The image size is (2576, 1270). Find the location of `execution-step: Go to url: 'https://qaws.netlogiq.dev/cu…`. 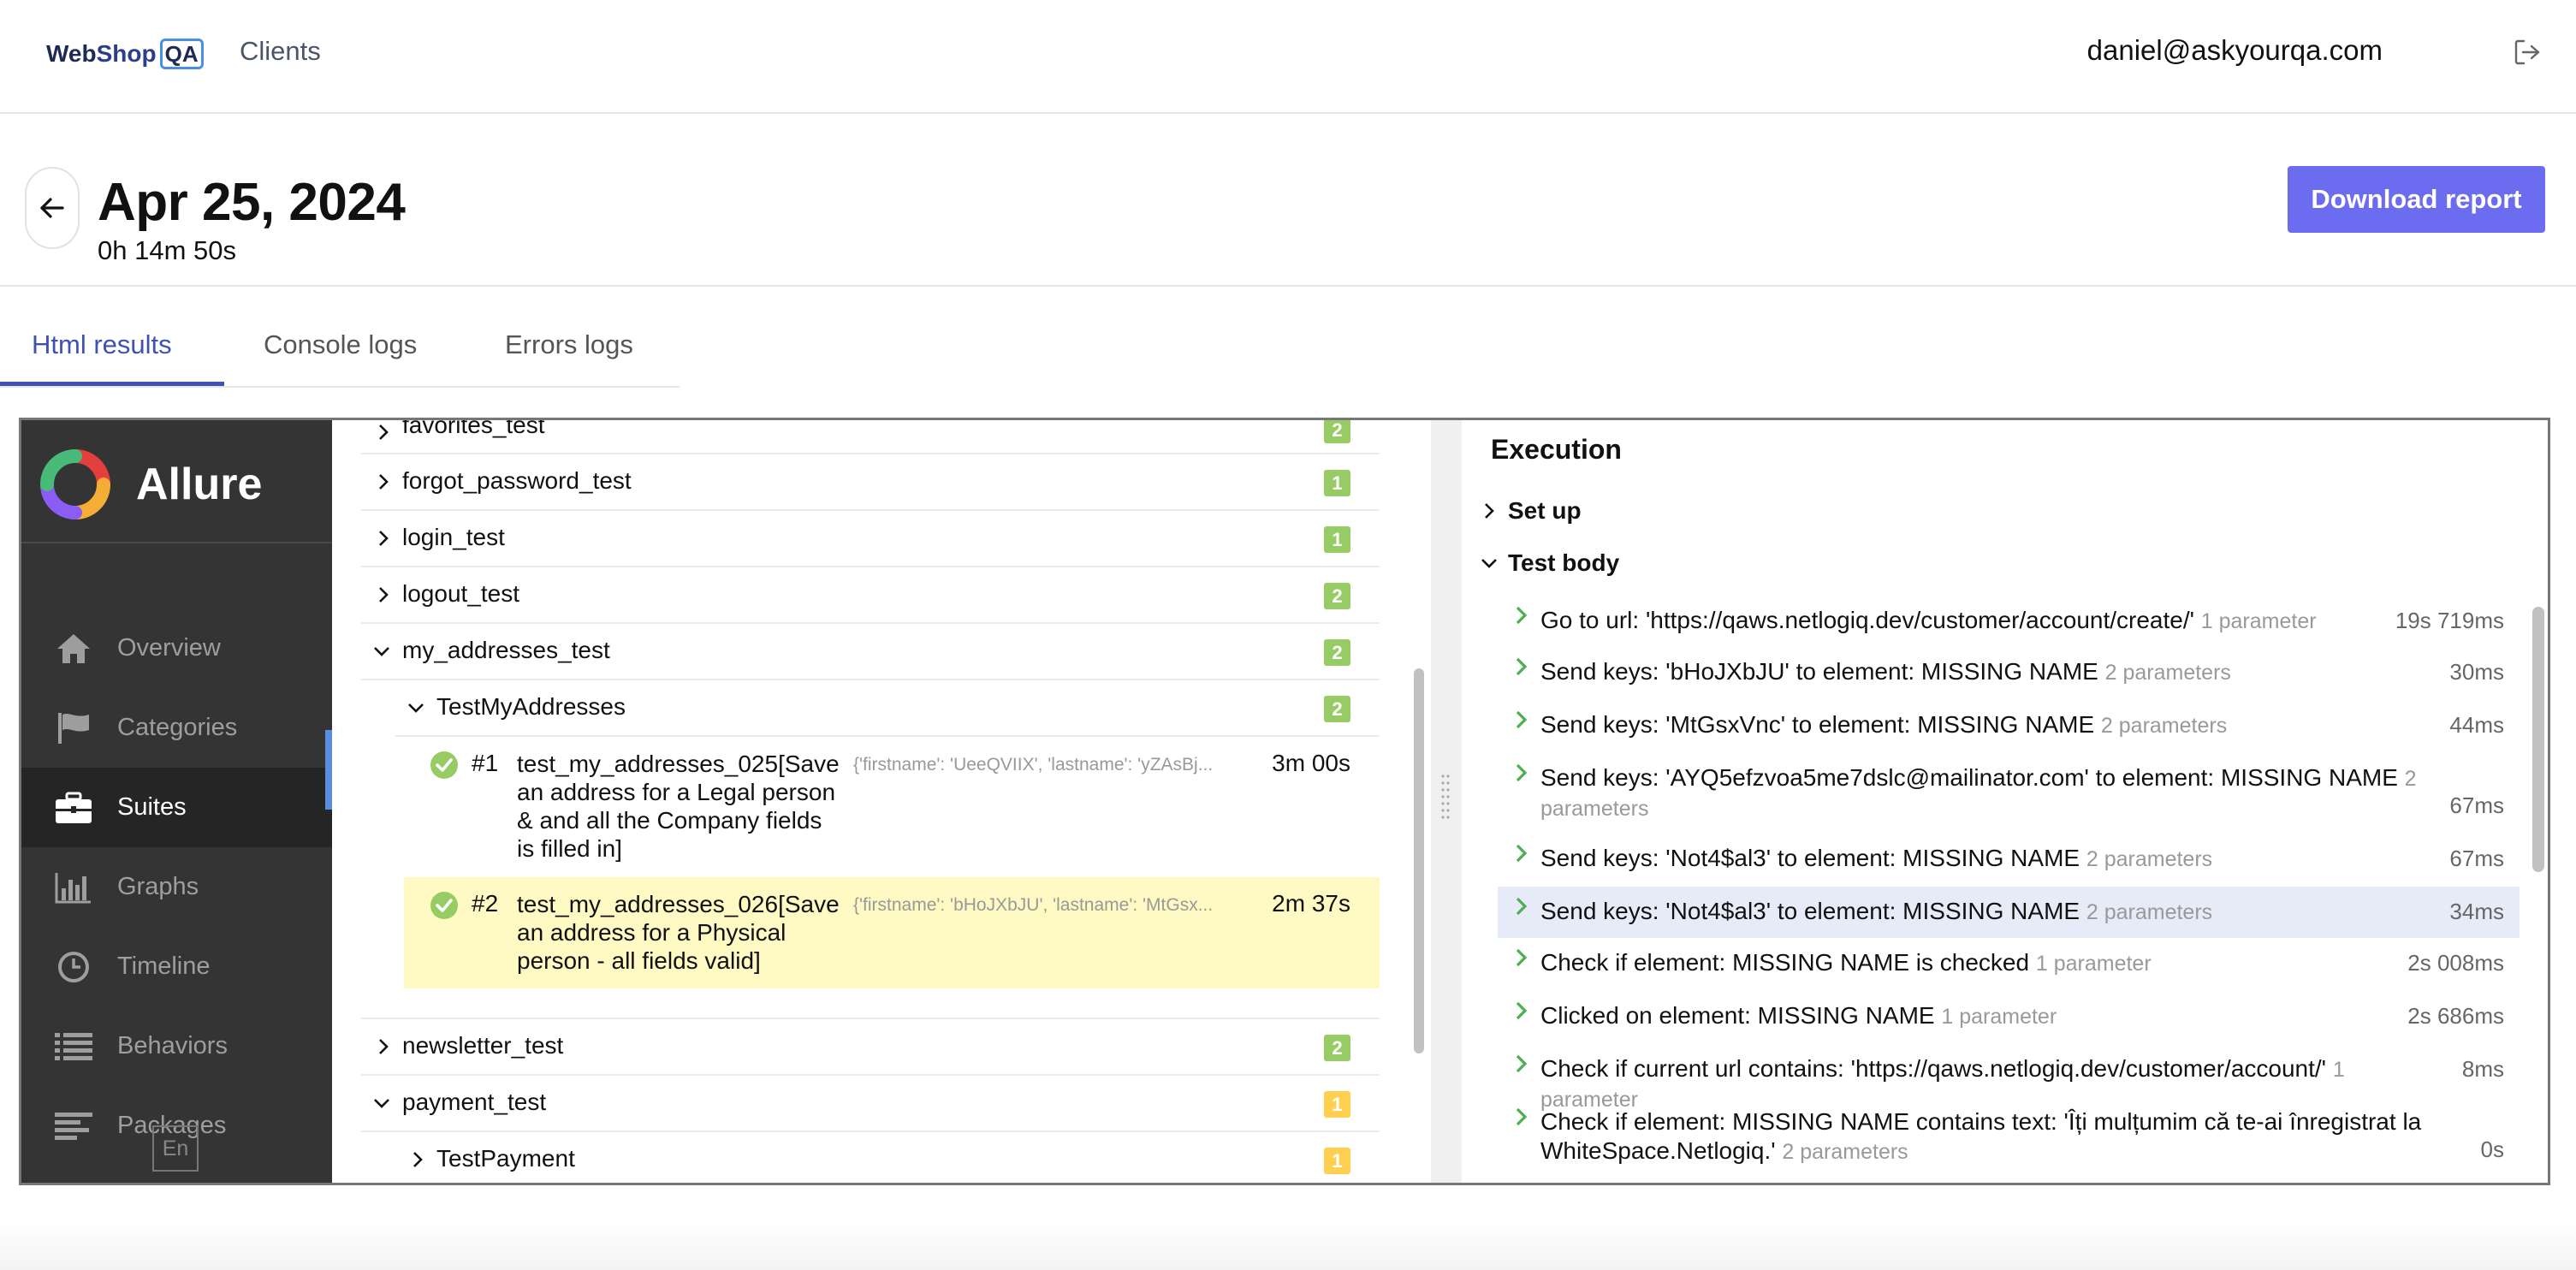

execution-step: Go to url: 'https://qaws.netlogiq.dev/cu… is located at coordinates (2009, 621).